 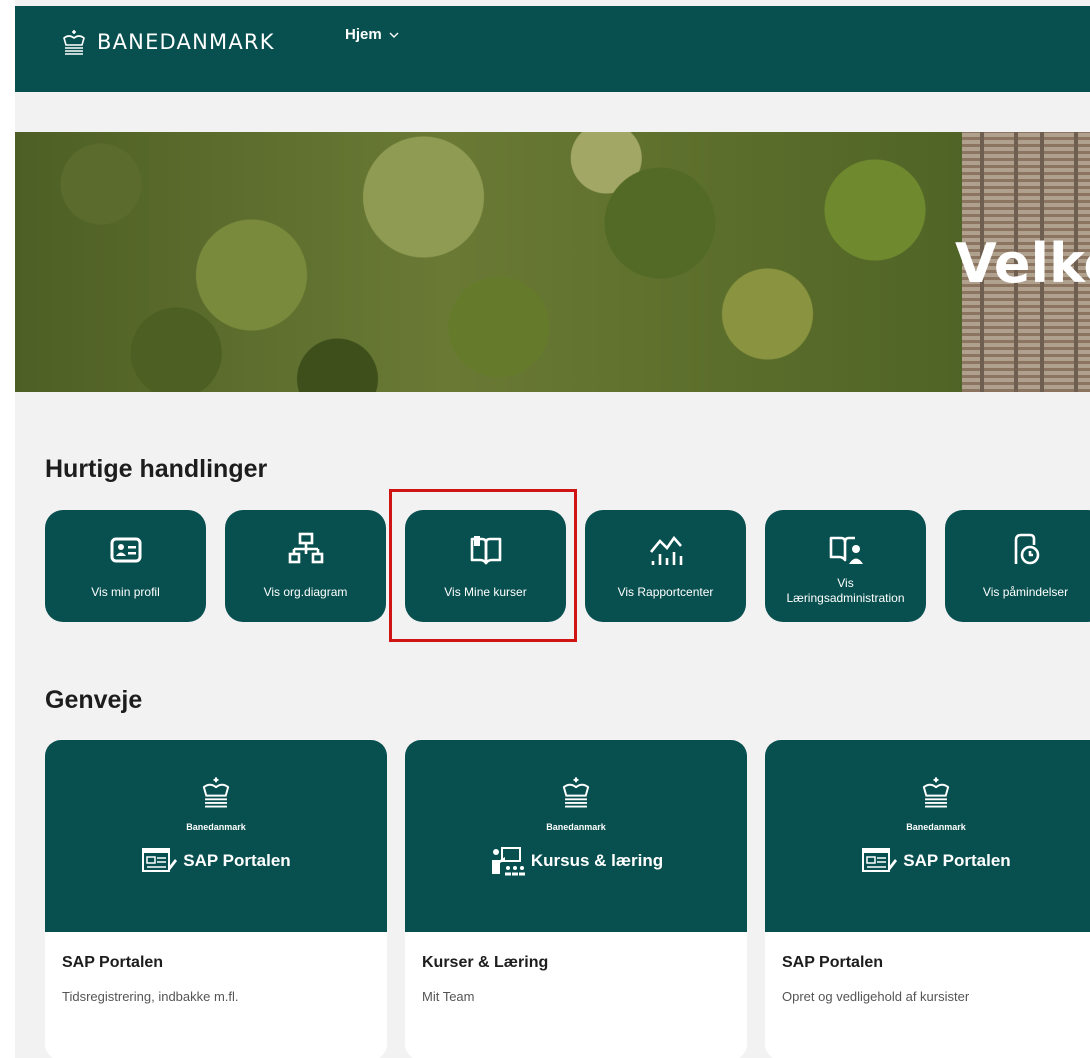 What do you see at coordinates (305, 592) in the screenshot?
I see `tile-label: Vis org.diagram` at bounding box center [305, 592].